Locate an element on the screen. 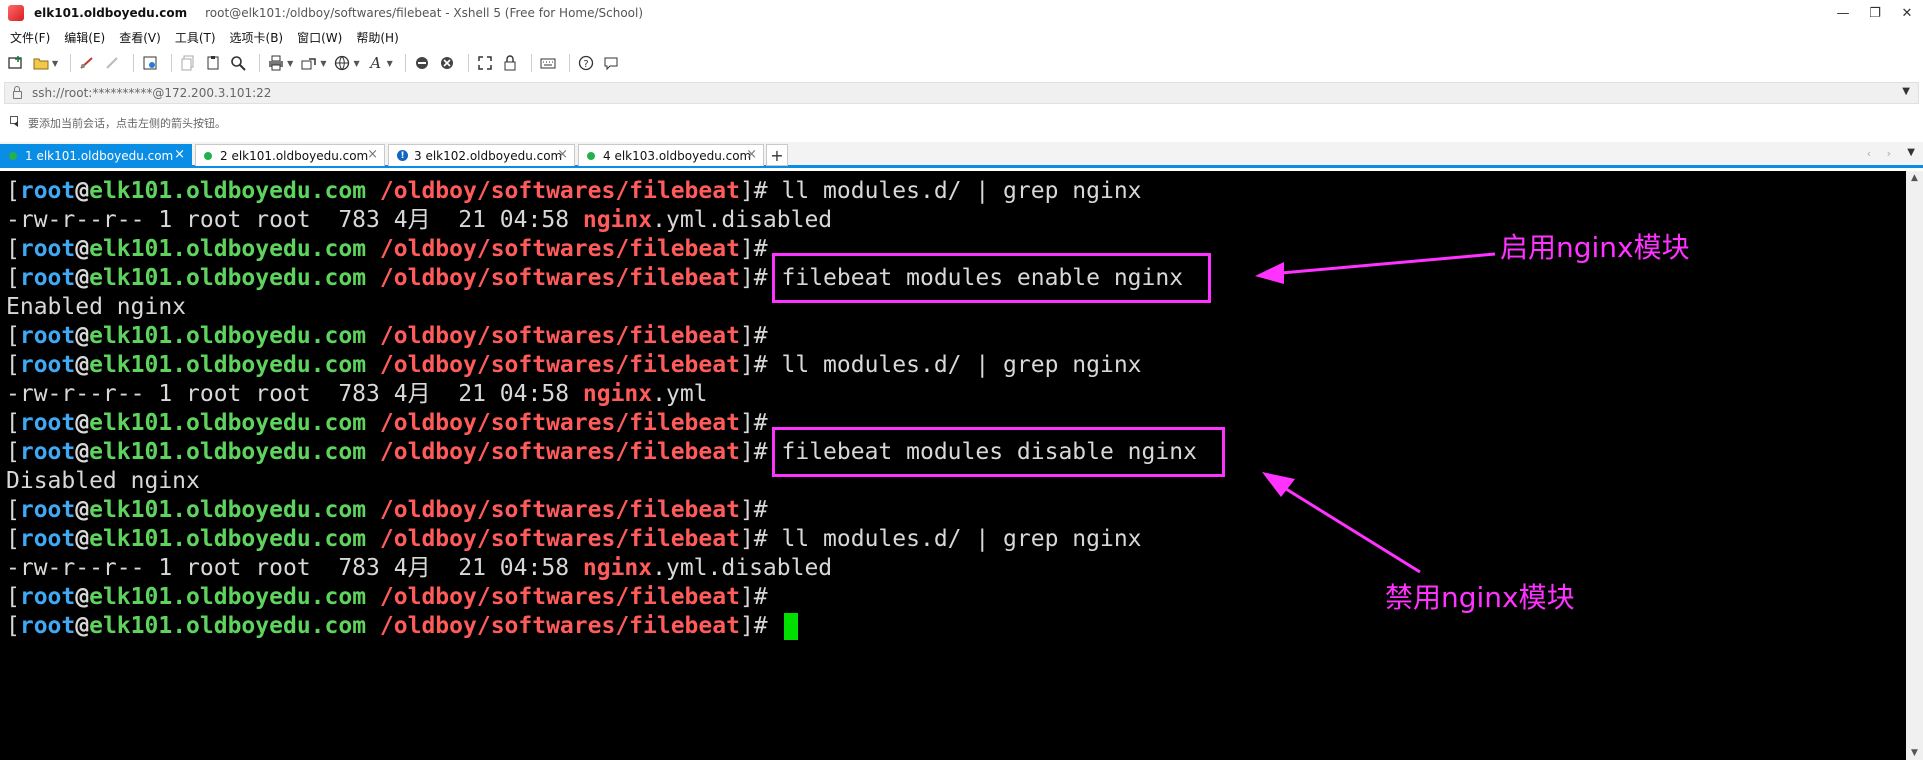  keyboard-icon is located at coordinates (548, 63).